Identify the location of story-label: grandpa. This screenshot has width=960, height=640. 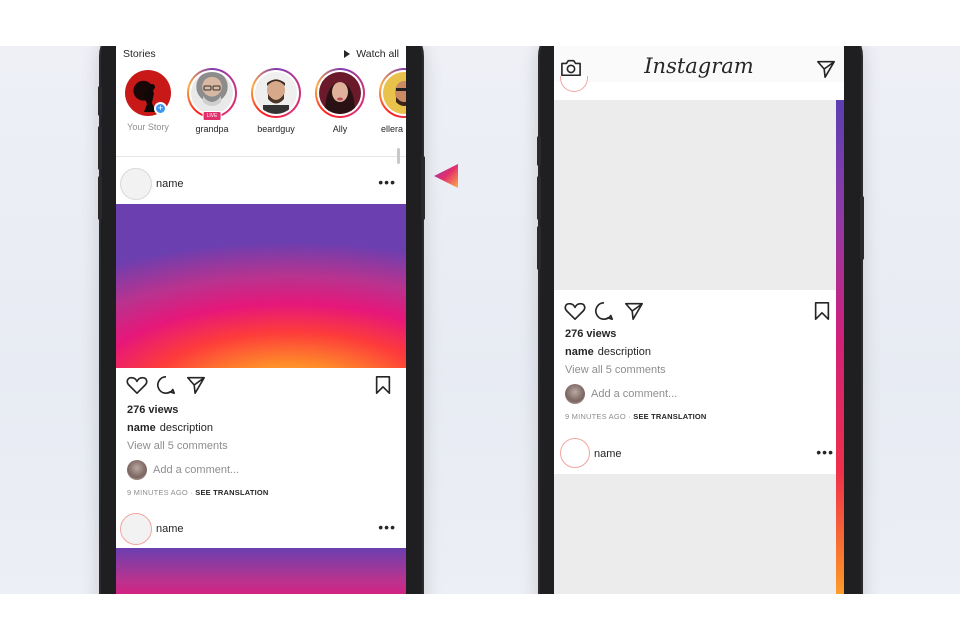
(212, 129).